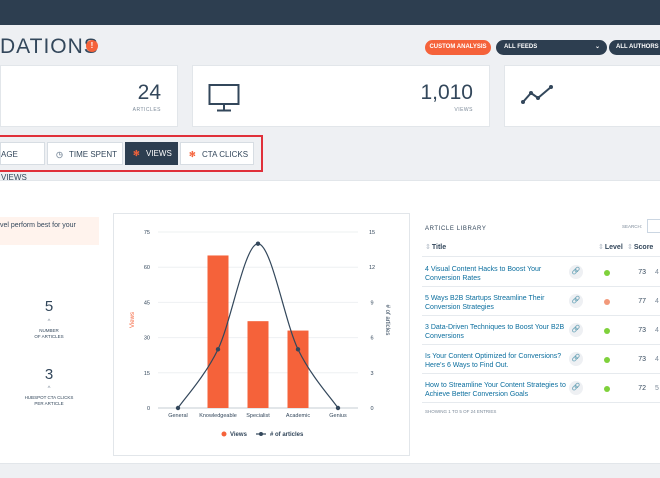 This screenshot has width=660, height=478. Describe the element at coordinates (239, 435) in the screenshot. I see `legend-label-views: Views` at that location.